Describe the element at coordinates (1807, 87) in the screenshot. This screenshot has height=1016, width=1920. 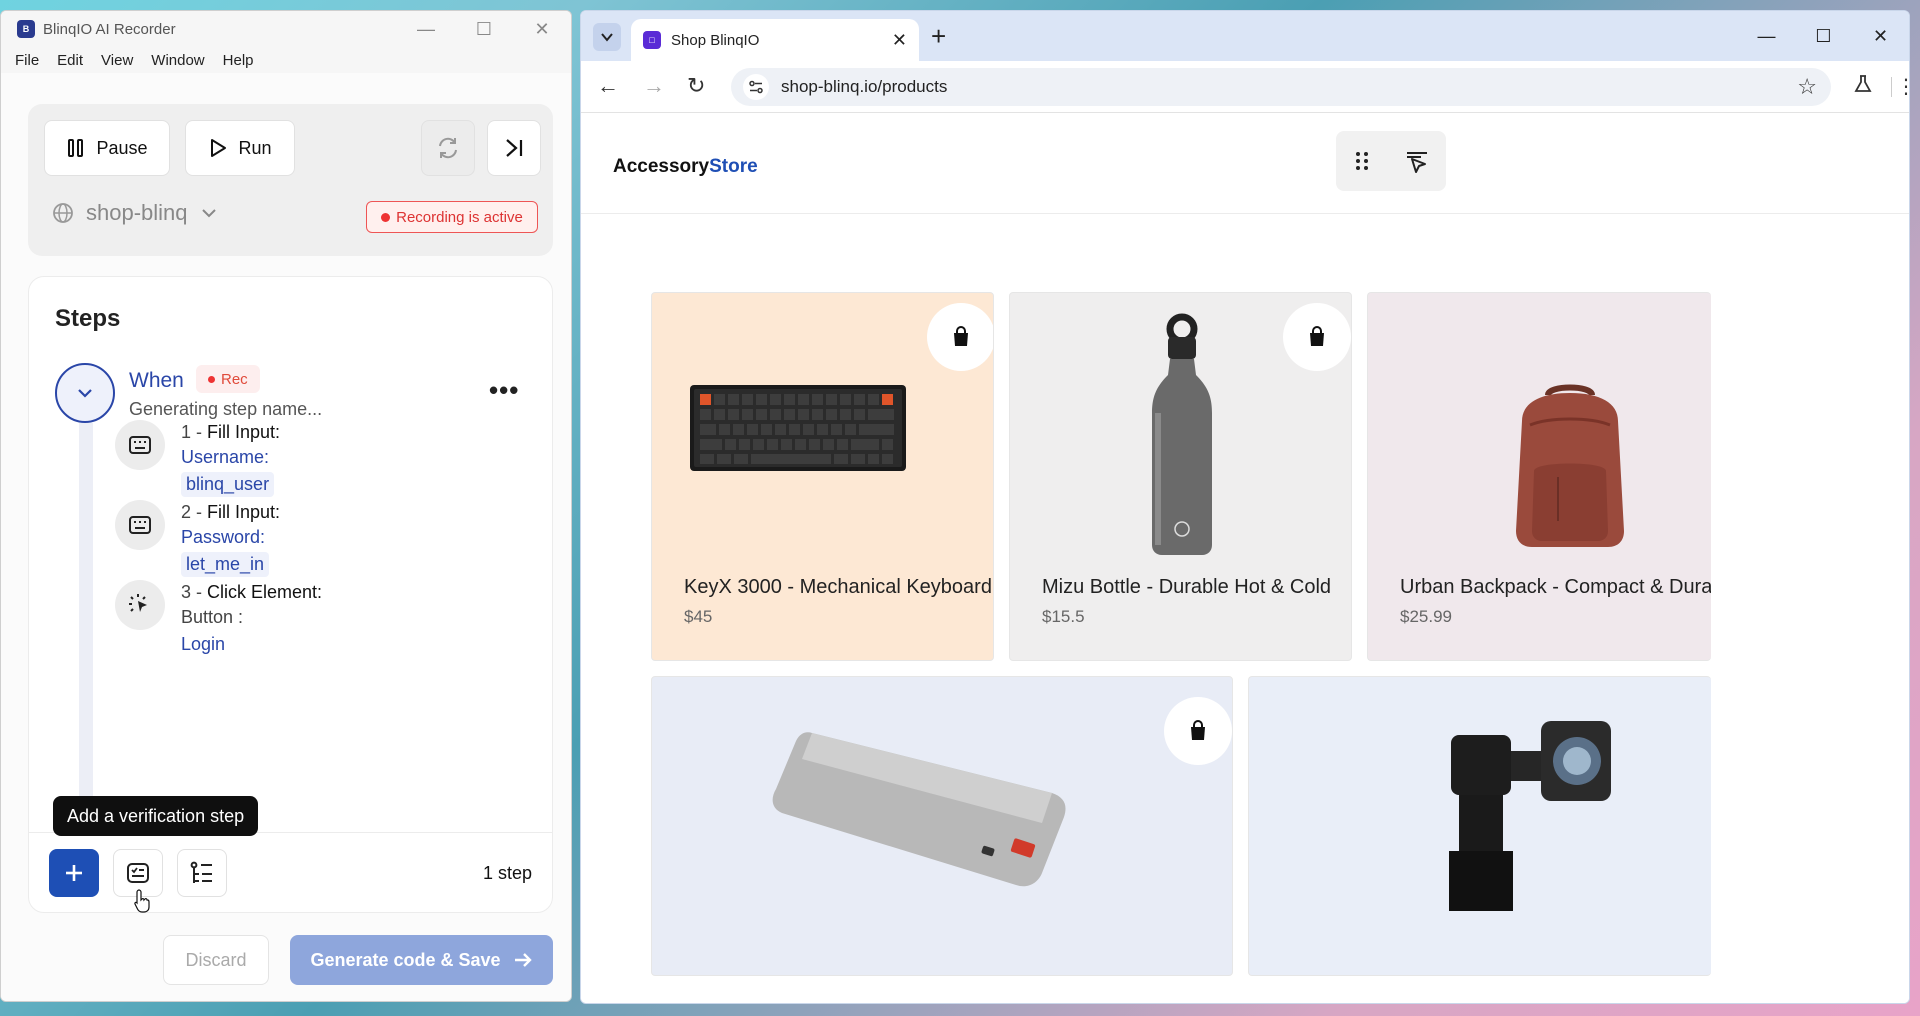
I see `bookmark-star-icon: ☆` at that location.